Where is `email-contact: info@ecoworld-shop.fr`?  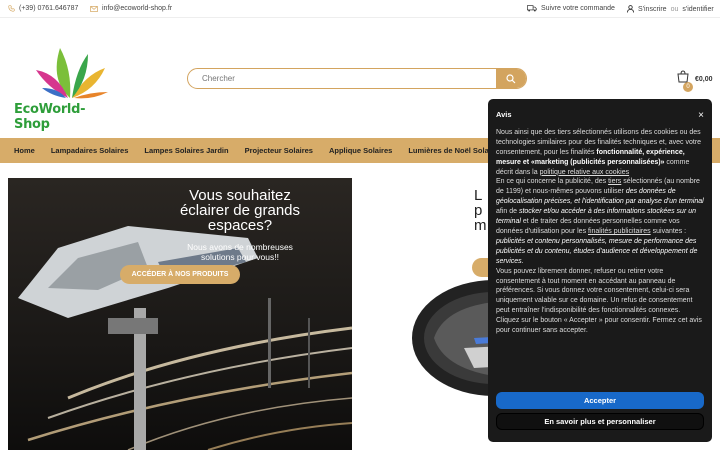
email-contact: info@ecoworld-shop.fr is located at coordinates (131, 8).